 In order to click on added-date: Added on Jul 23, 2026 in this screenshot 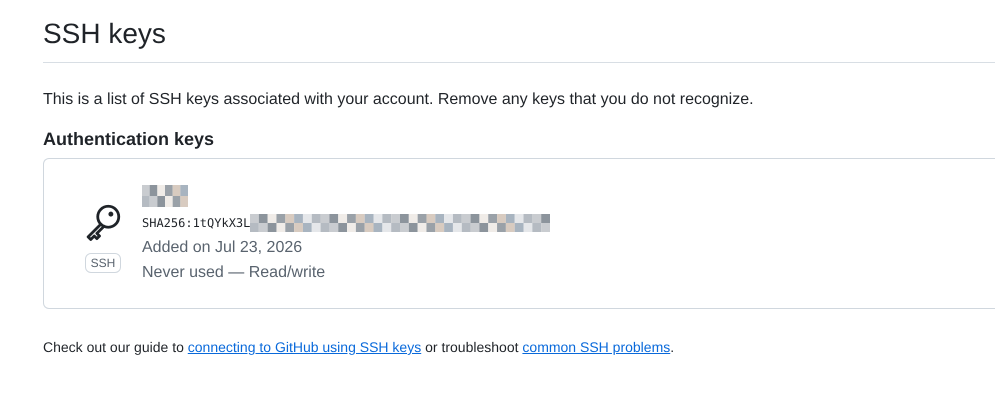, I will do `click(223, 248)`.